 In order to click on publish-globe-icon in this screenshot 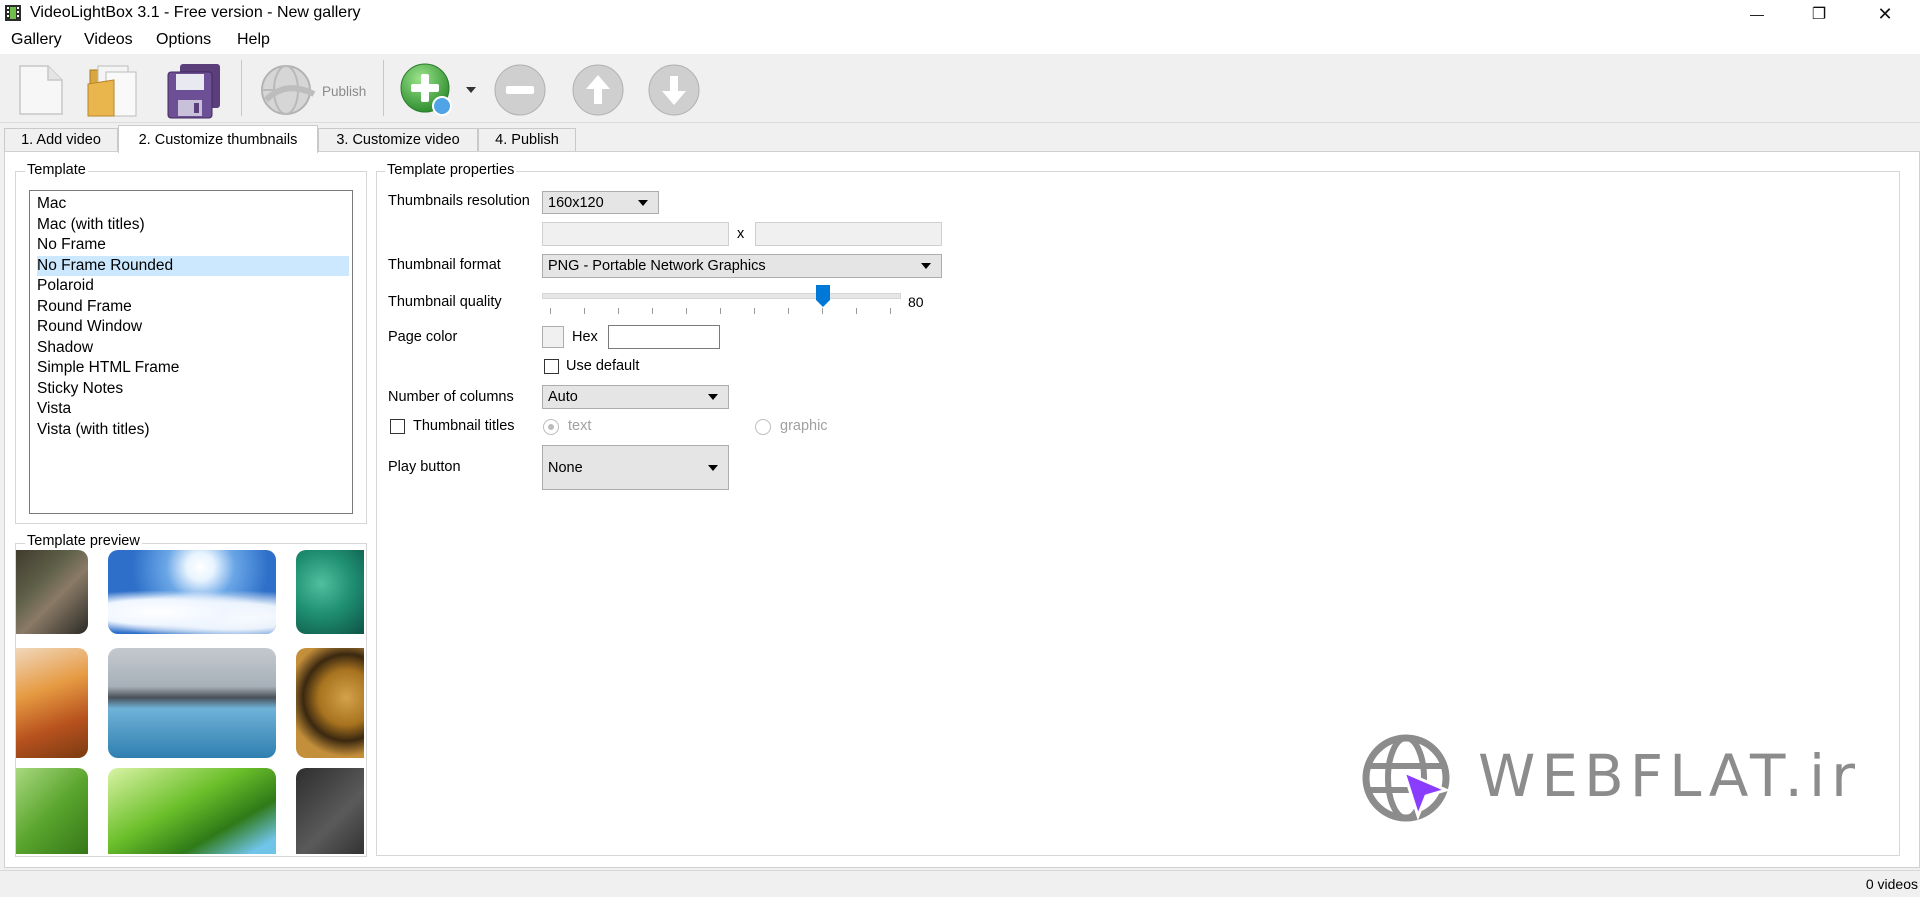, I will do `click(288, 90)`.